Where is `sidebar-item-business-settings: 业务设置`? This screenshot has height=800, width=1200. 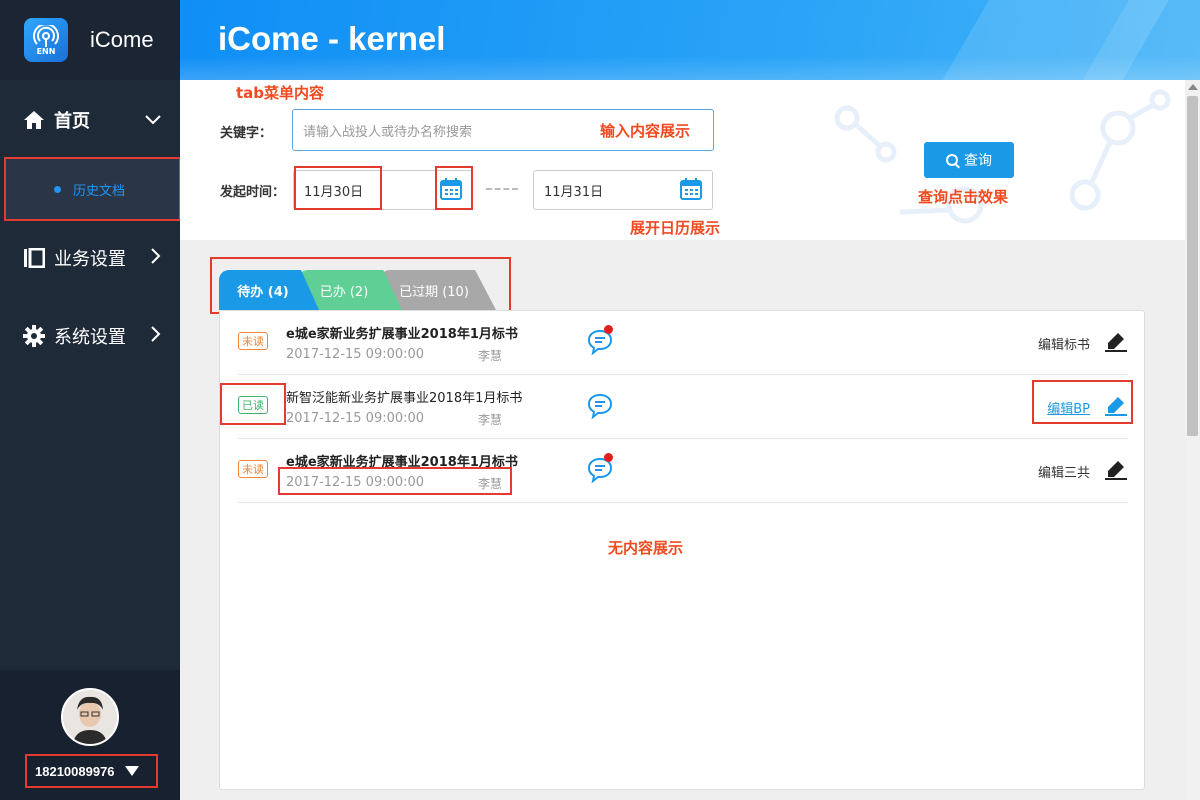
sidebar-item-business-settings: 业务设置 is located at coordinates (90, 258).